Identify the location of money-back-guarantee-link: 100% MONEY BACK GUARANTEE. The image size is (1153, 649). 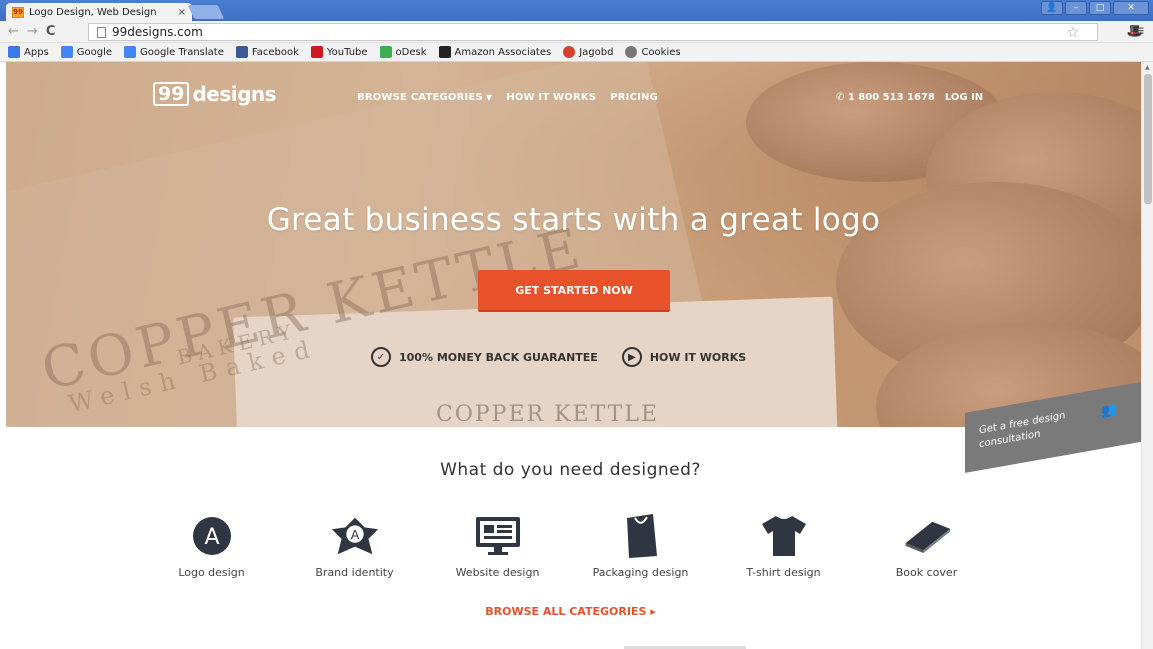
(498, 357).